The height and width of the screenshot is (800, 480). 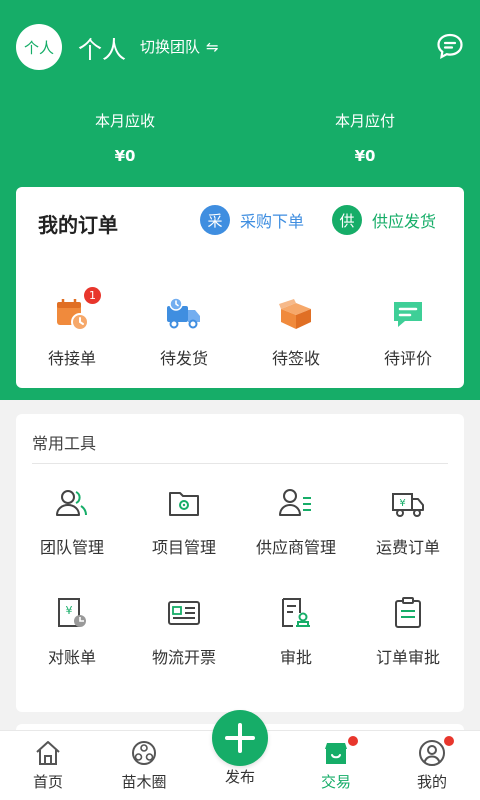 What do you see at coordinates (408, 505) in the screenshot?
I see `freight-truck-icon: ¥` at bounding box center [408, 505].